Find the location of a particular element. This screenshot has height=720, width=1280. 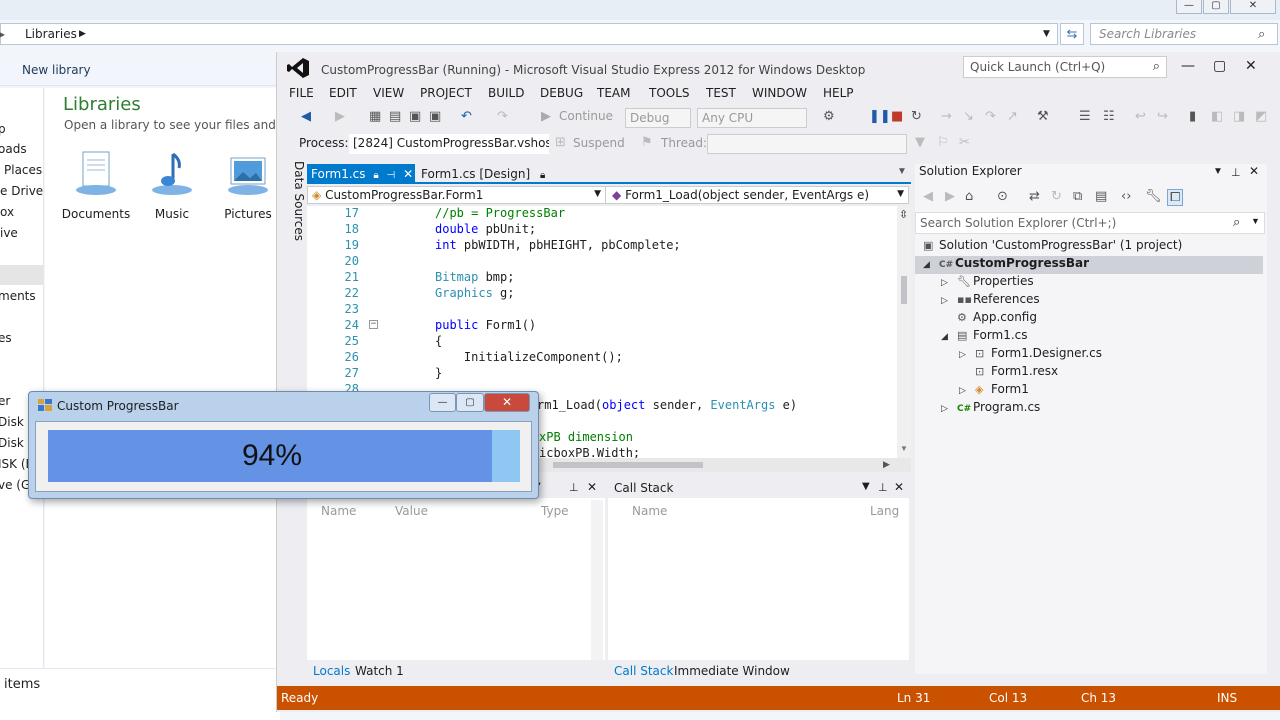

menu-project: PROJECT is located at coordinates (446, 93).